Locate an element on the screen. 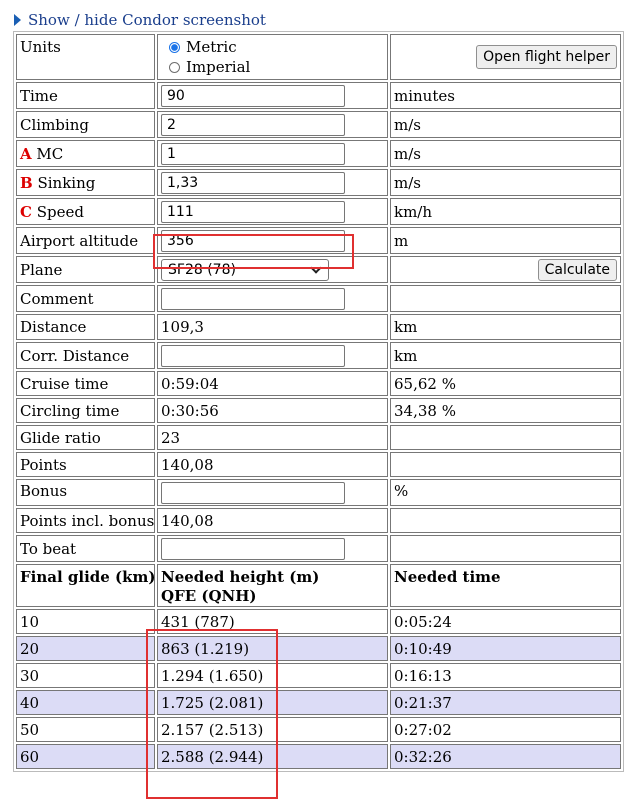  sinking-cell: 1,33 is located at coordinates (272, 182).